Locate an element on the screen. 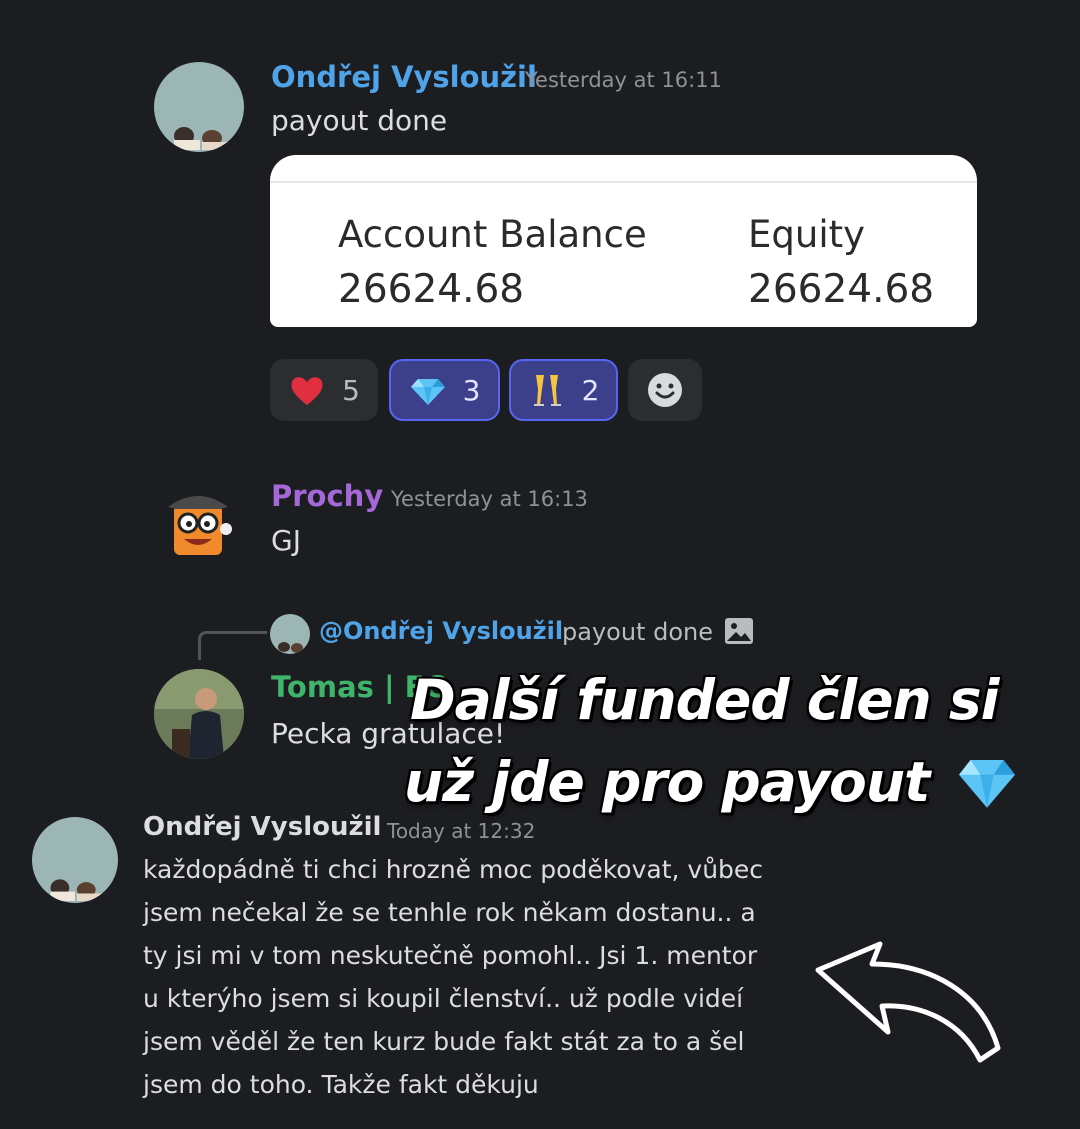 The width and height of the screenshot is (1080, 1129). message-text: GJ is located at coordinates (286, 540).